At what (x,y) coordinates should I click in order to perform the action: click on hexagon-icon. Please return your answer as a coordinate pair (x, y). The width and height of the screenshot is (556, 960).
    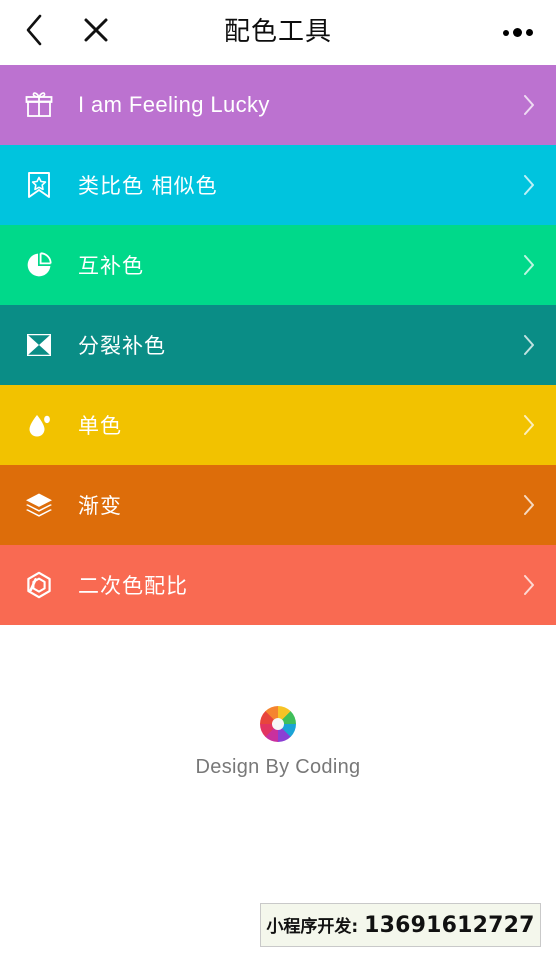
    Looking at the image, I should click on (39, 585).